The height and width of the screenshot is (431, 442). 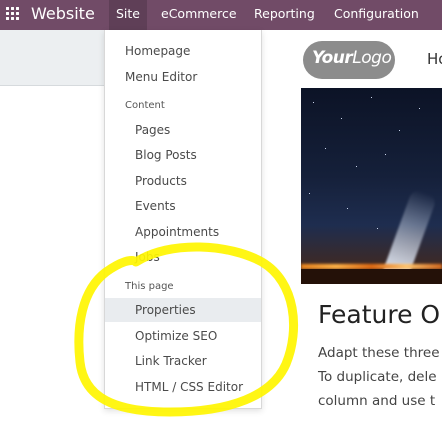 What do you see at coordinates (183, 206) in the screenshot?
I see `menu-item-events: Events` at bounding box center [183, 206].